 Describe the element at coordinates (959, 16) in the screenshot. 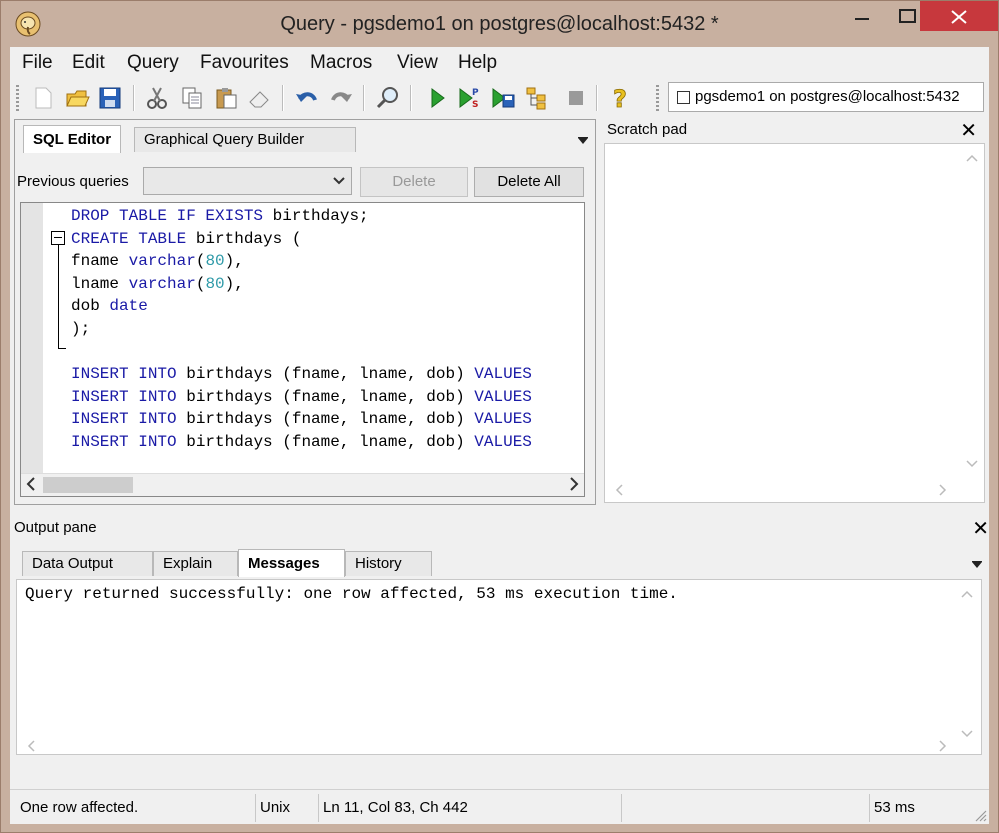

I see `close-window-button` at that location.